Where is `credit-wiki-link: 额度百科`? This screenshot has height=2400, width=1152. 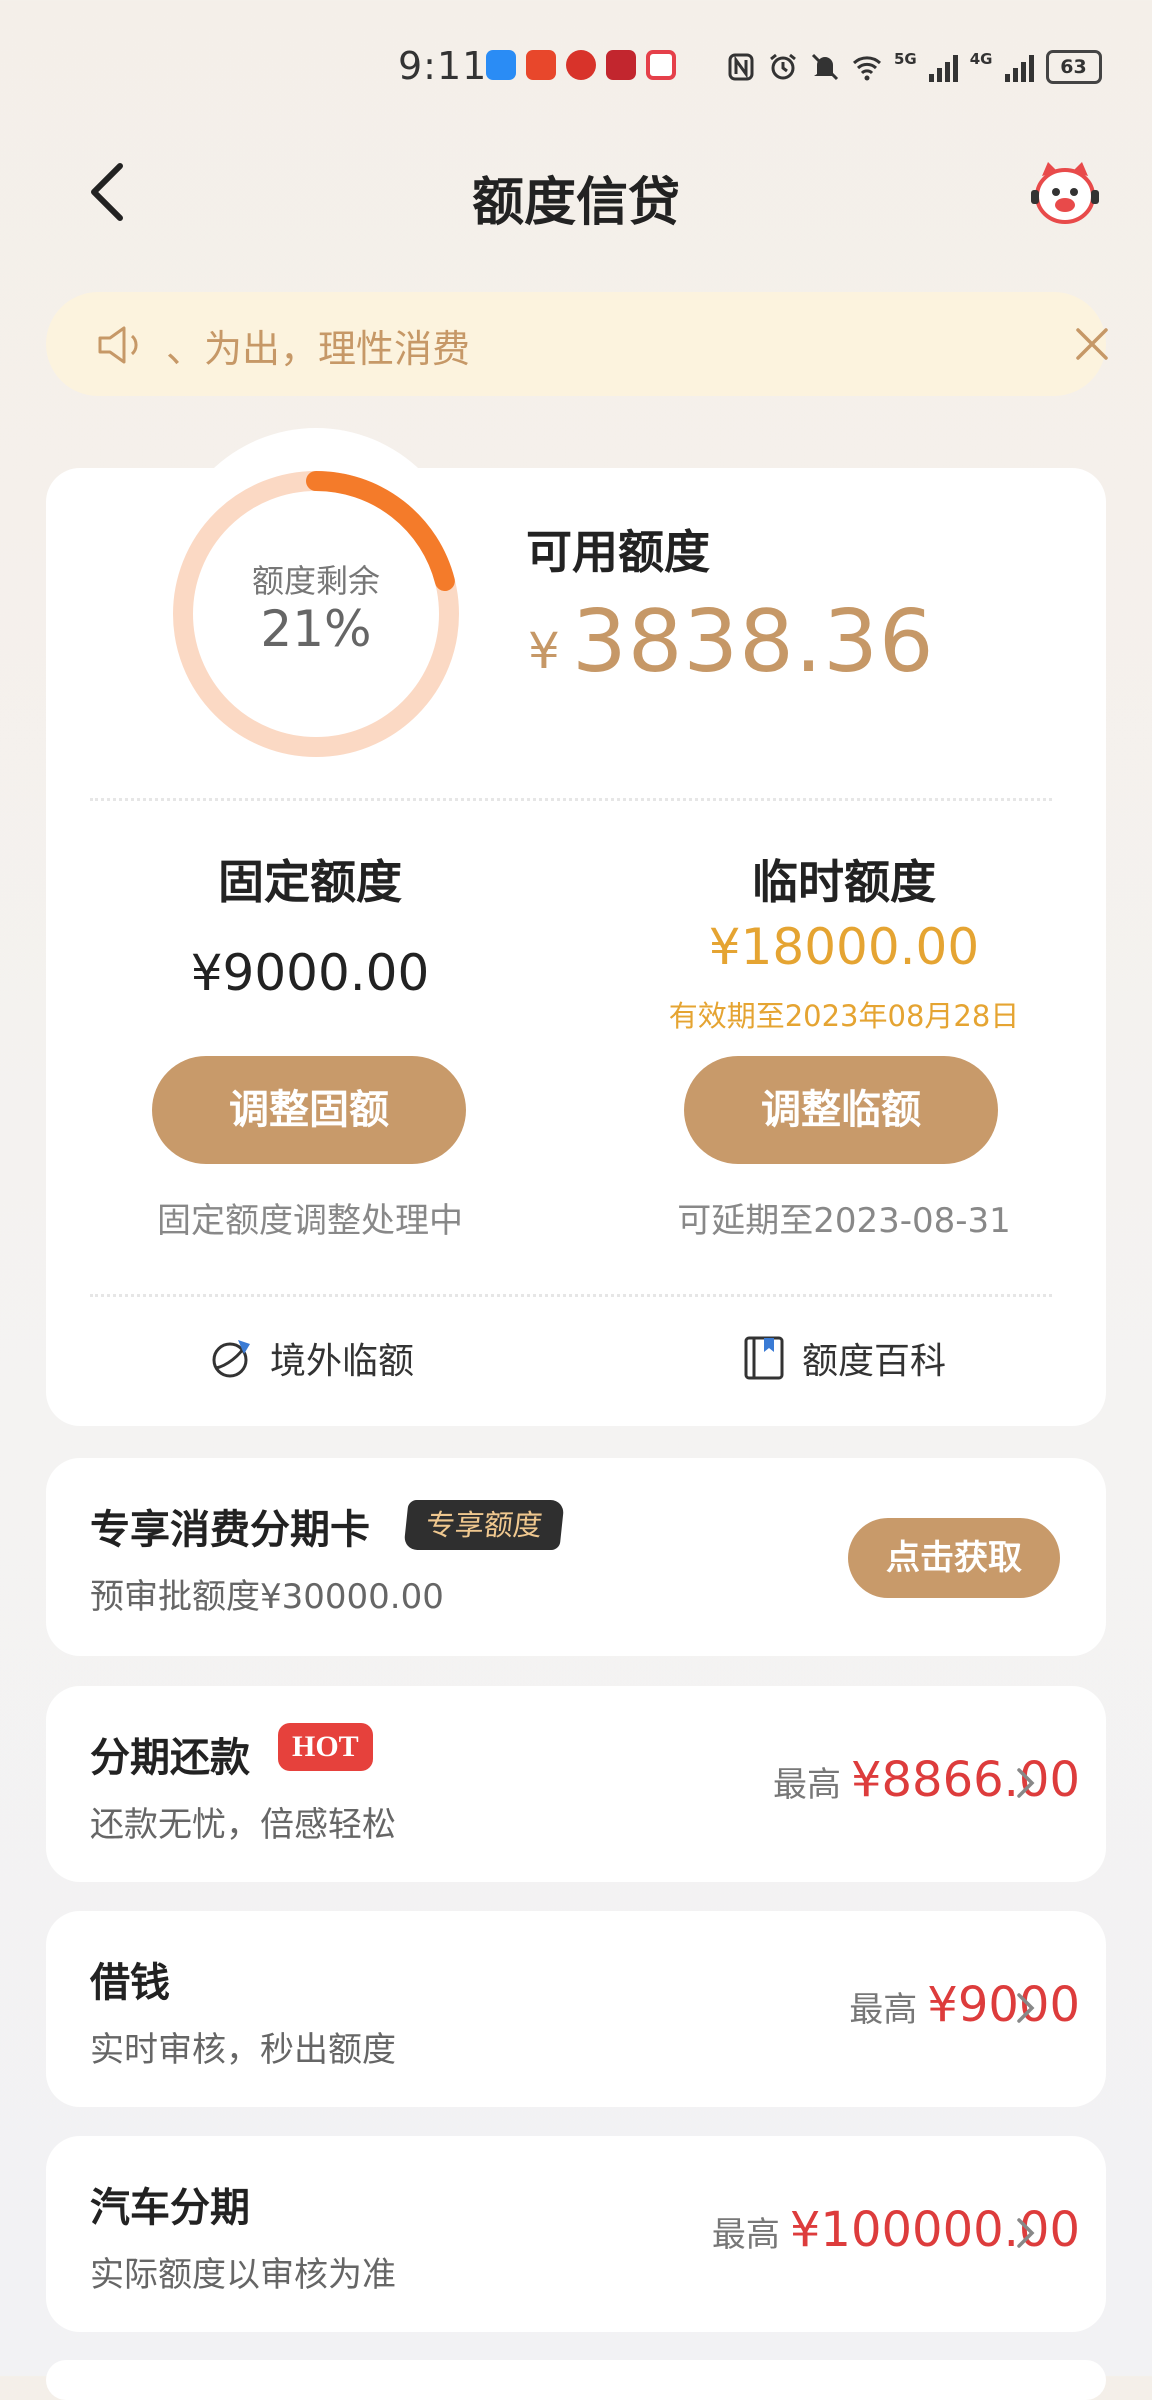 credit-wiki-link: 额度百科 is located at coordinates (843, 1358).